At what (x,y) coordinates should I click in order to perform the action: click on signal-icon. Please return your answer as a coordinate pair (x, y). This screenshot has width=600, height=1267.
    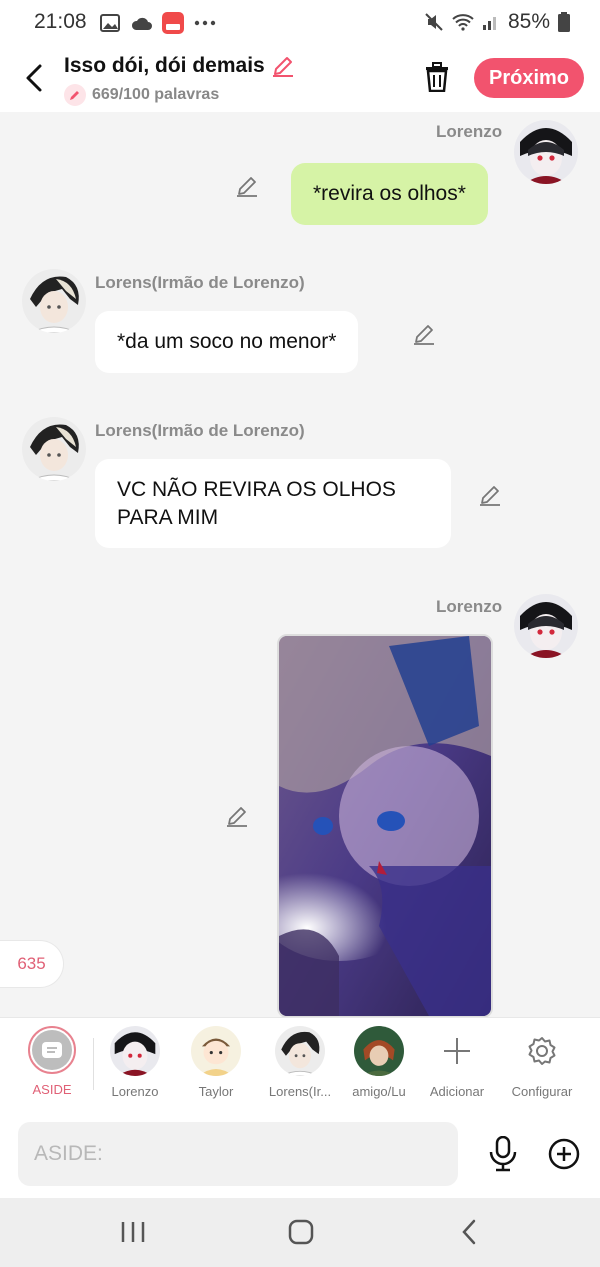
    Looking at the image, I should click on (489, 23).